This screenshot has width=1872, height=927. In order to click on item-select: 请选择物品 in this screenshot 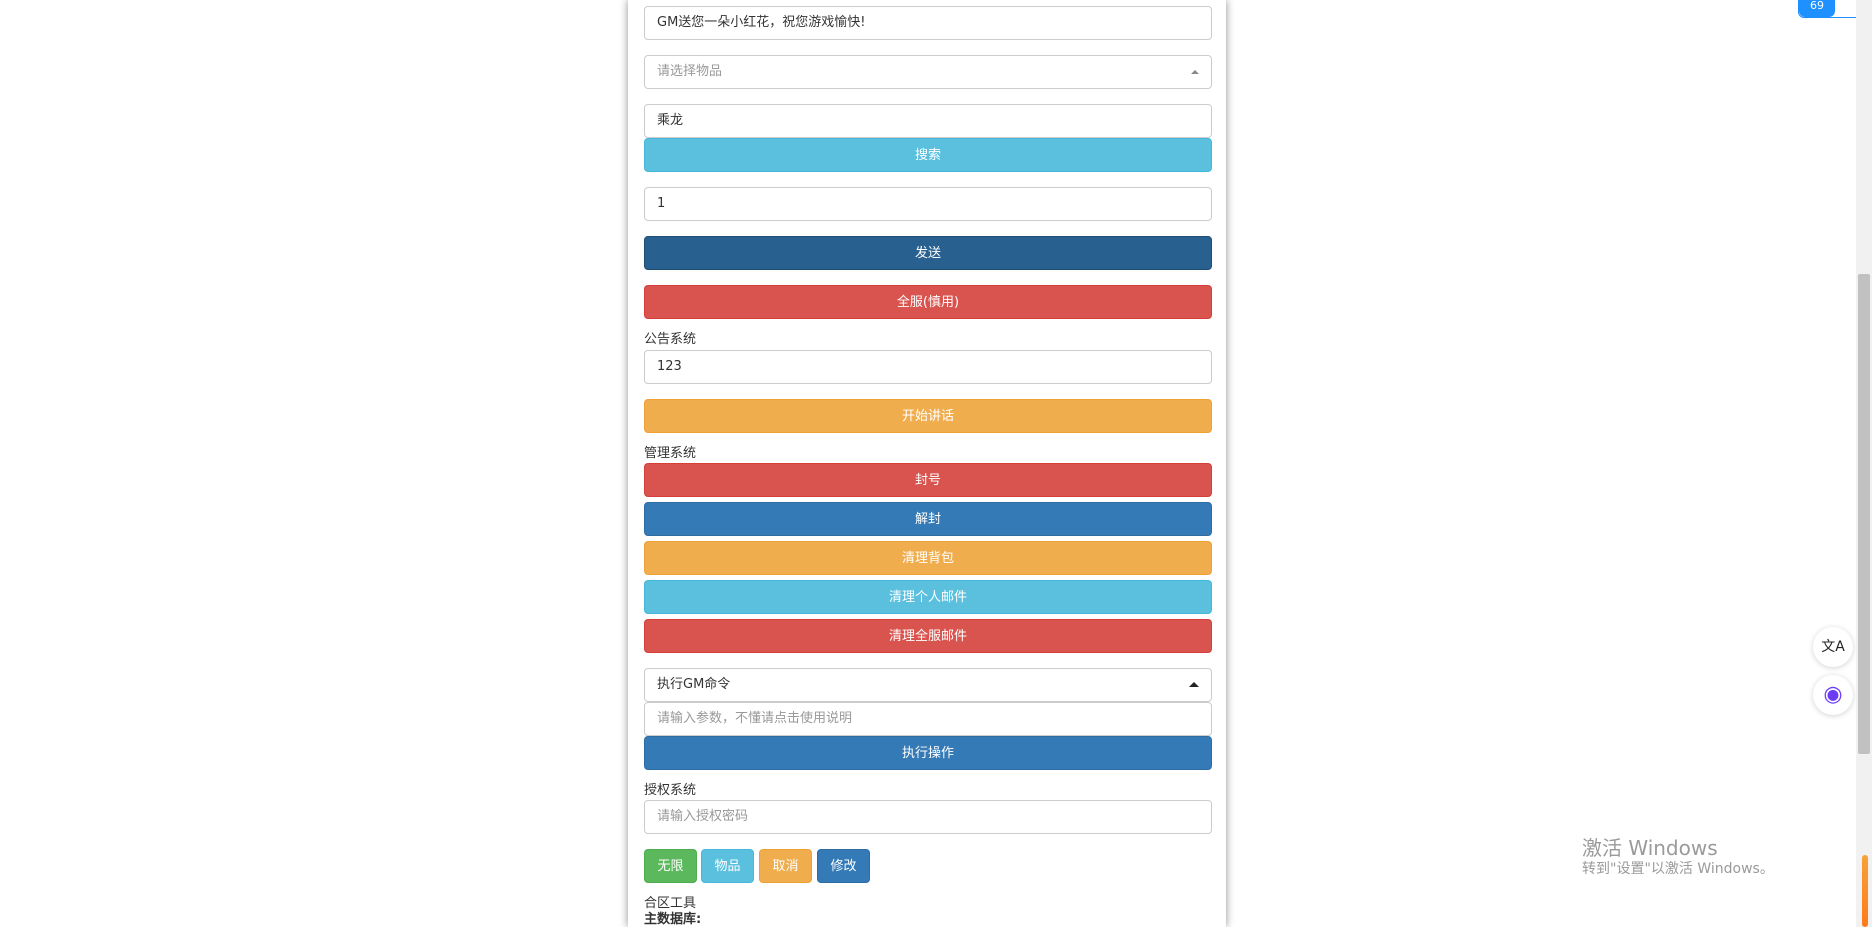, I will do `click(928, 72)`.